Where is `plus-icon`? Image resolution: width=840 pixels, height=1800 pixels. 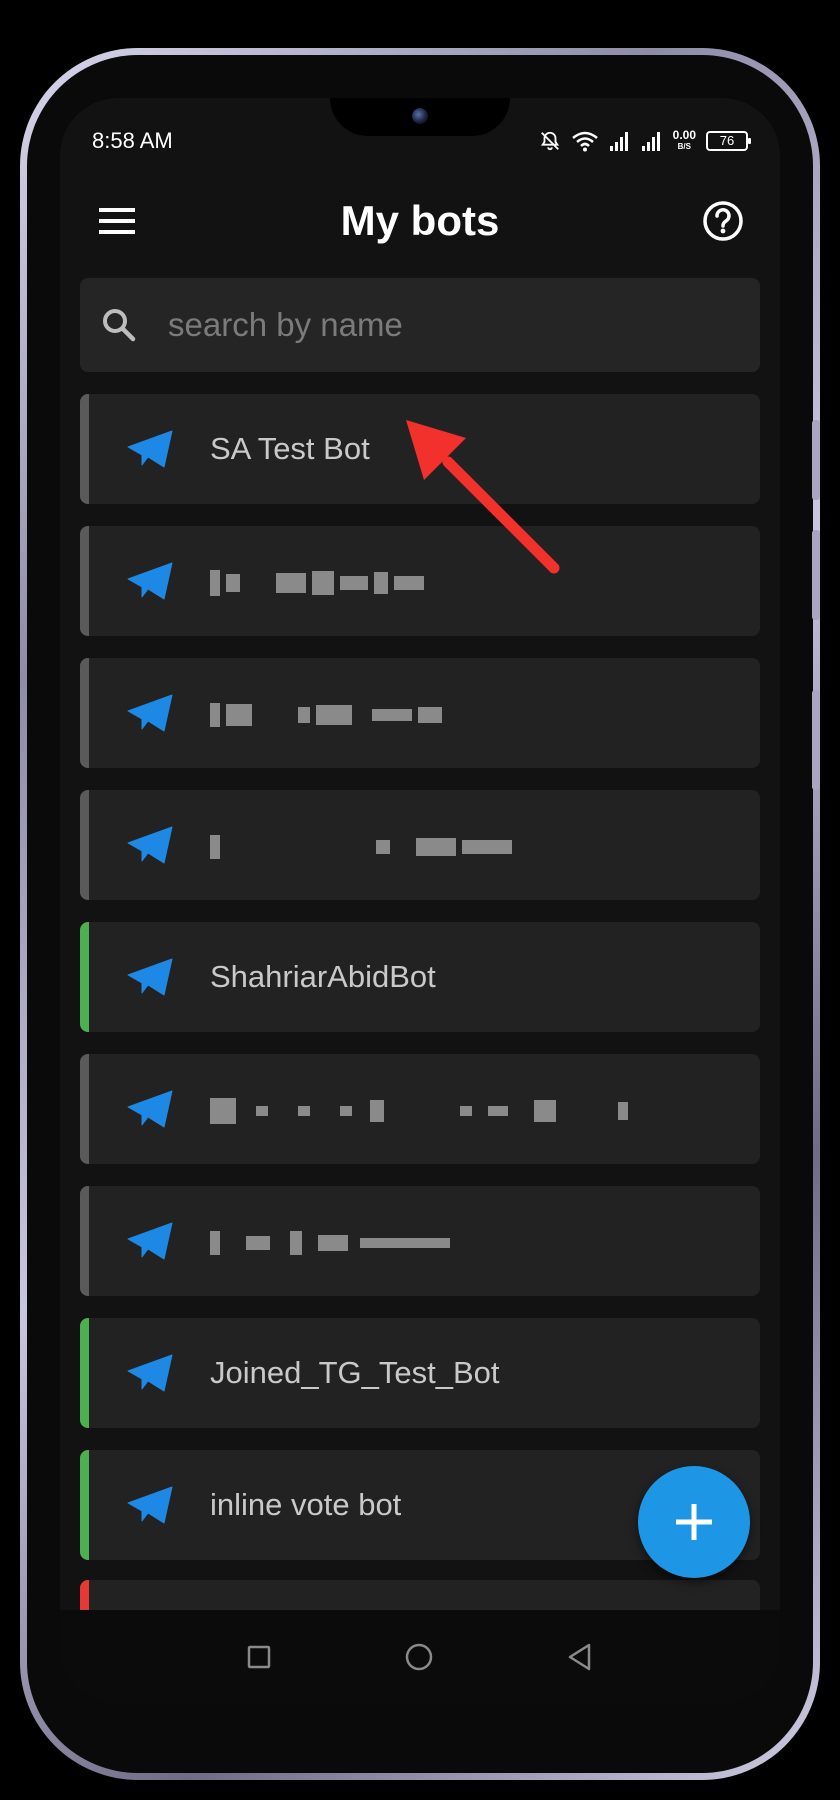 plus-icon is located at coordinates (694, 1522).